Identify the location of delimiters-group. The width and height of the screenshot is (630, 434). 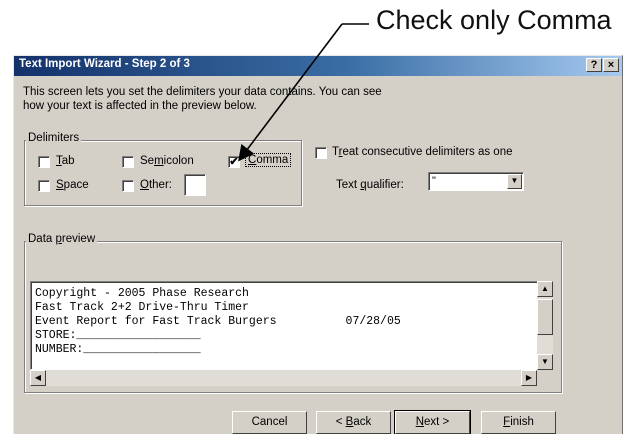
(163, 173).